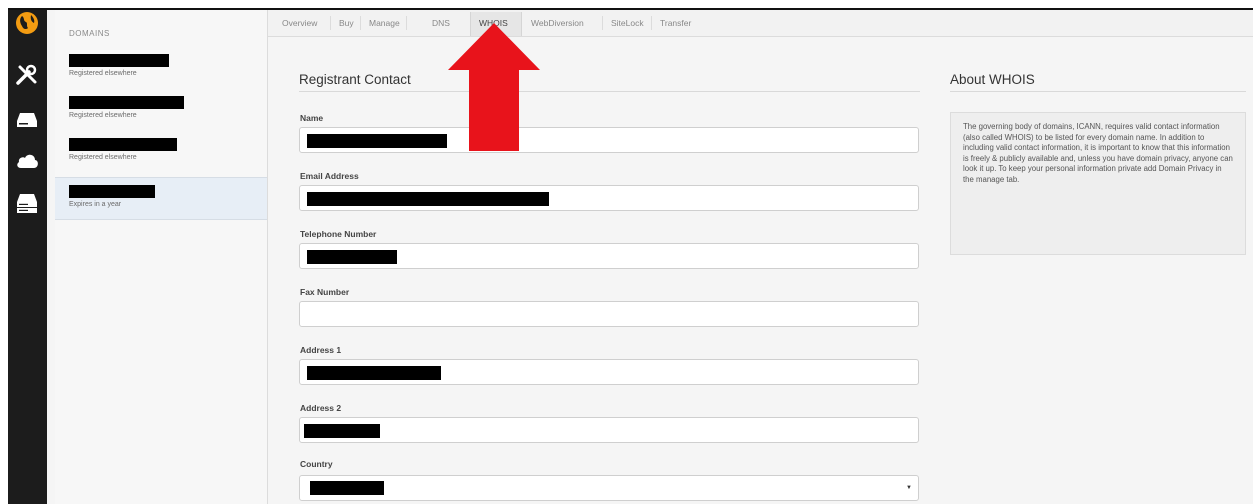  What do you see at coordinates (338, 234) in the screenshot?
I see `telephone-label: Telephone Number` at bounding box center [338, 234].